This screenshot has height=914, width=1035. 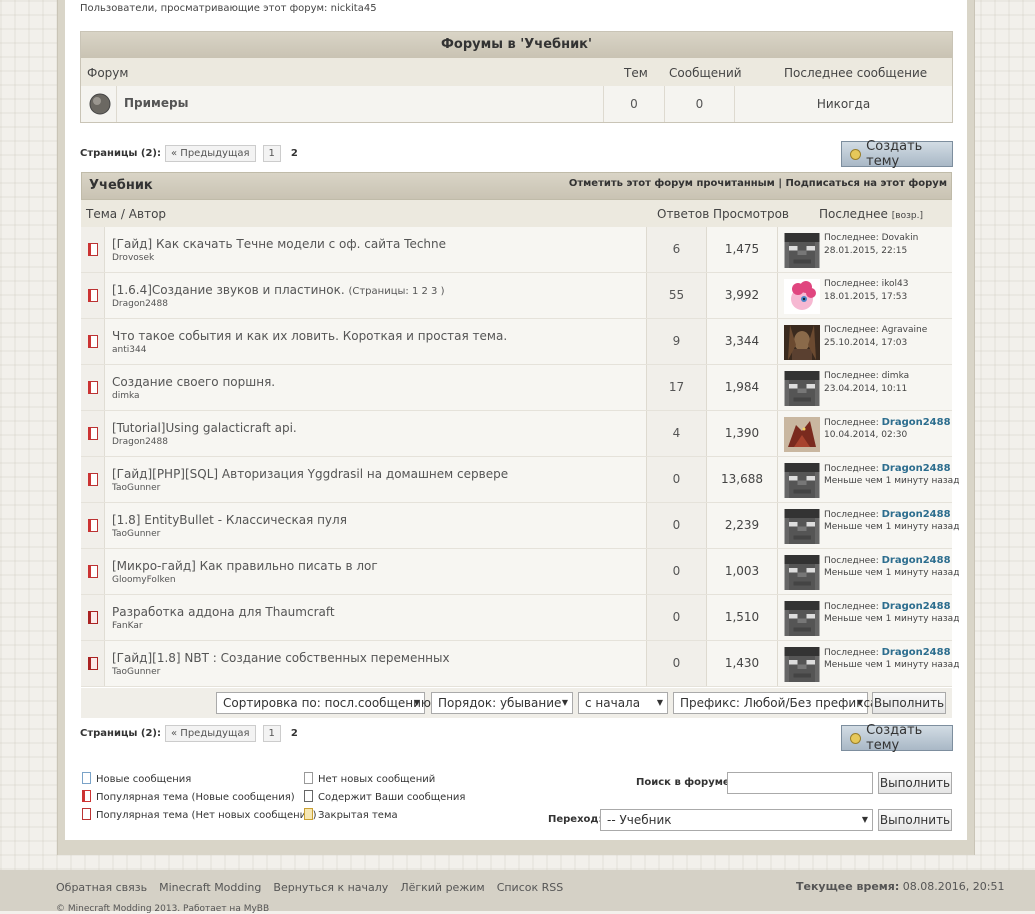 What do you see at coordinates (516, 45) in the screenshot?
I see `subforums-header: Форумы в 'Учебник'` at bounding box center [516, 45].